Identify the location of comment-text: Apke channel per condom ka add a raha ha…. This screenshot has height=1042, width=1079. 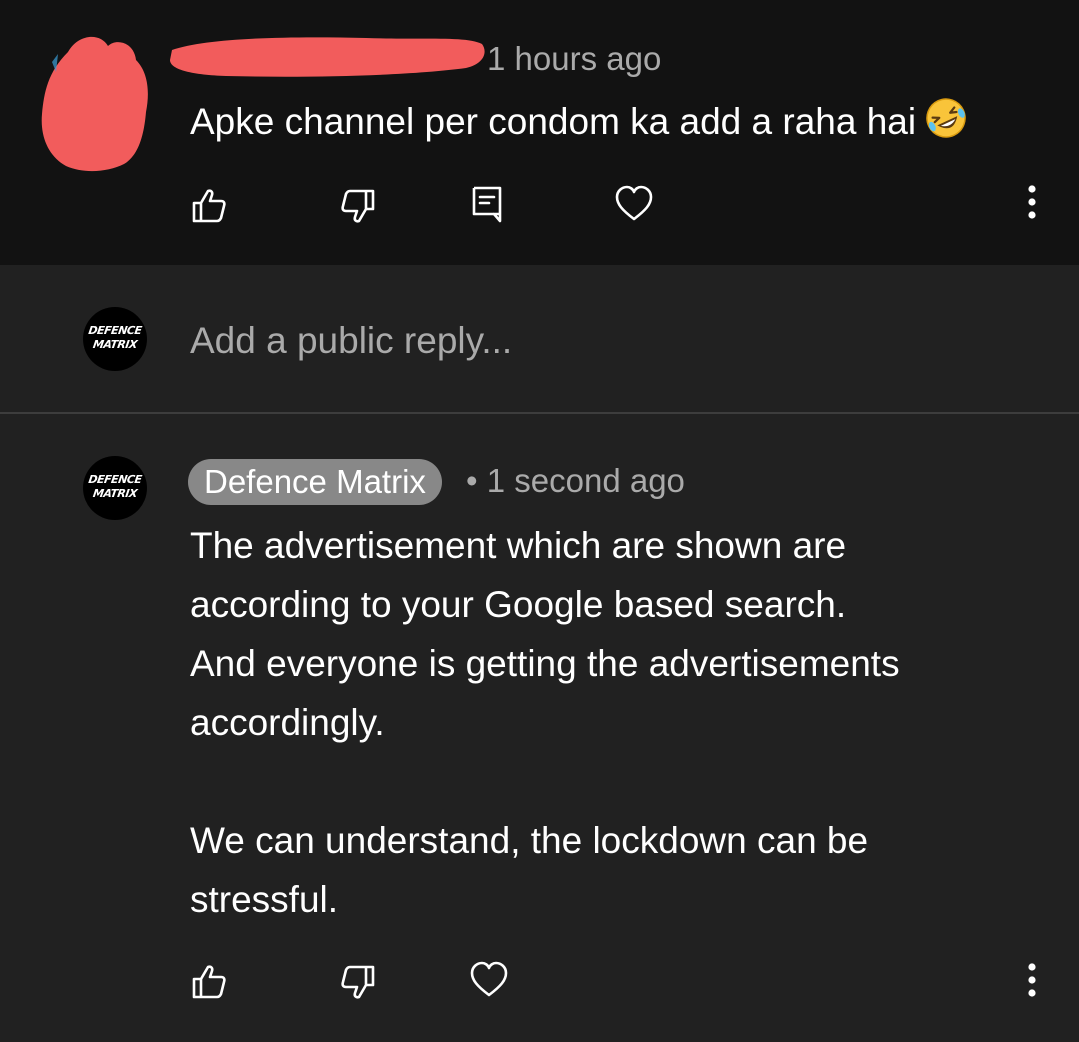
(579, 122).